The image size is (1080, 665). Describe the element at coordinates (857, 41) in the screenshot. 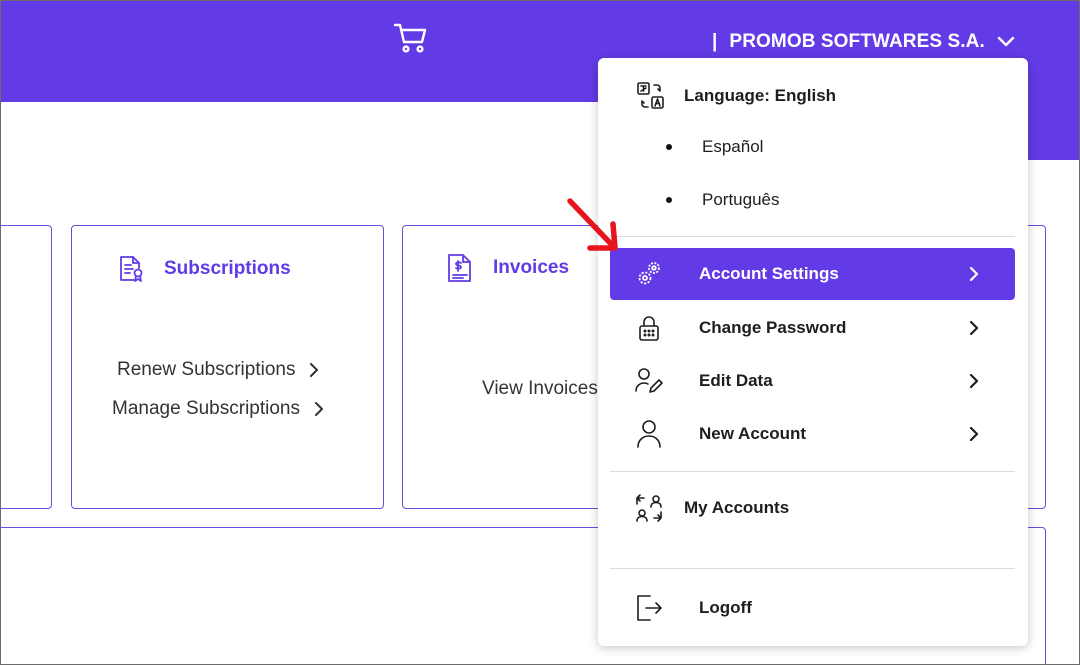

I see `company-name: PROMOB SOFTWARES S.A.` at that location.